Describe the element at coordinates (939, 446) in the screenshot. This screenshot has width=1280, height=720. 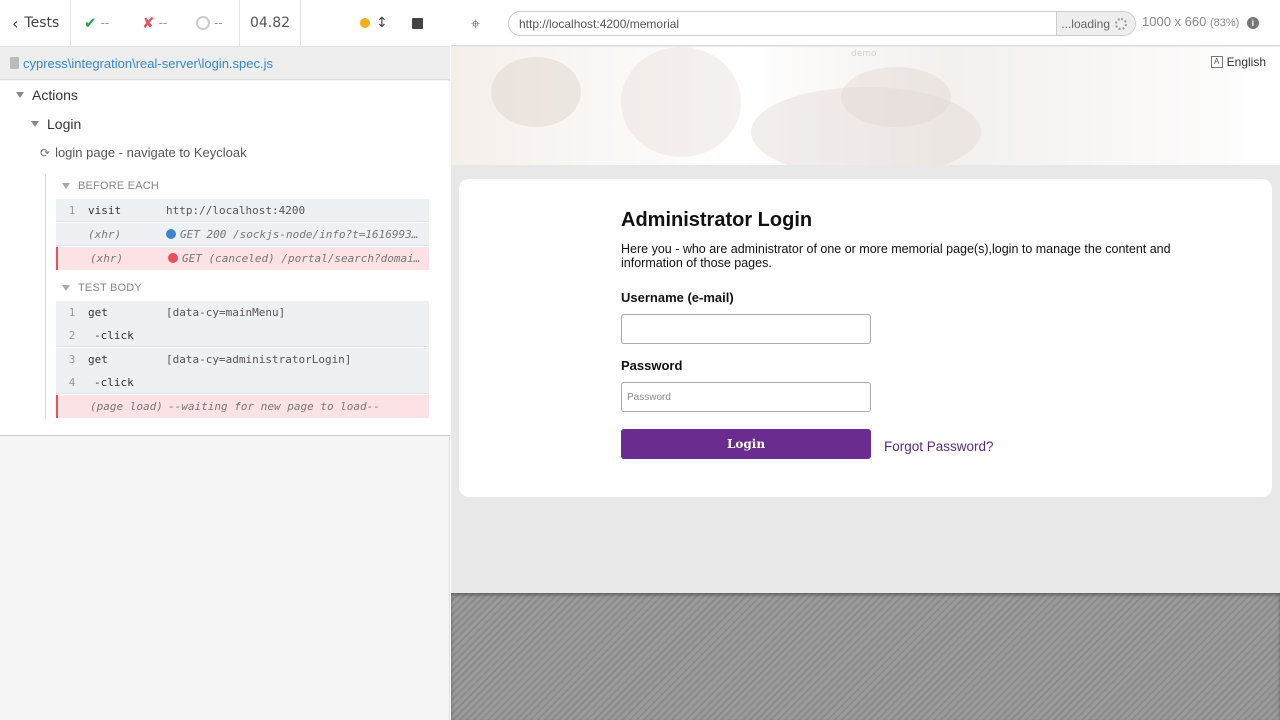
I see `forgot-password-link: Forgot Password?` at that location.